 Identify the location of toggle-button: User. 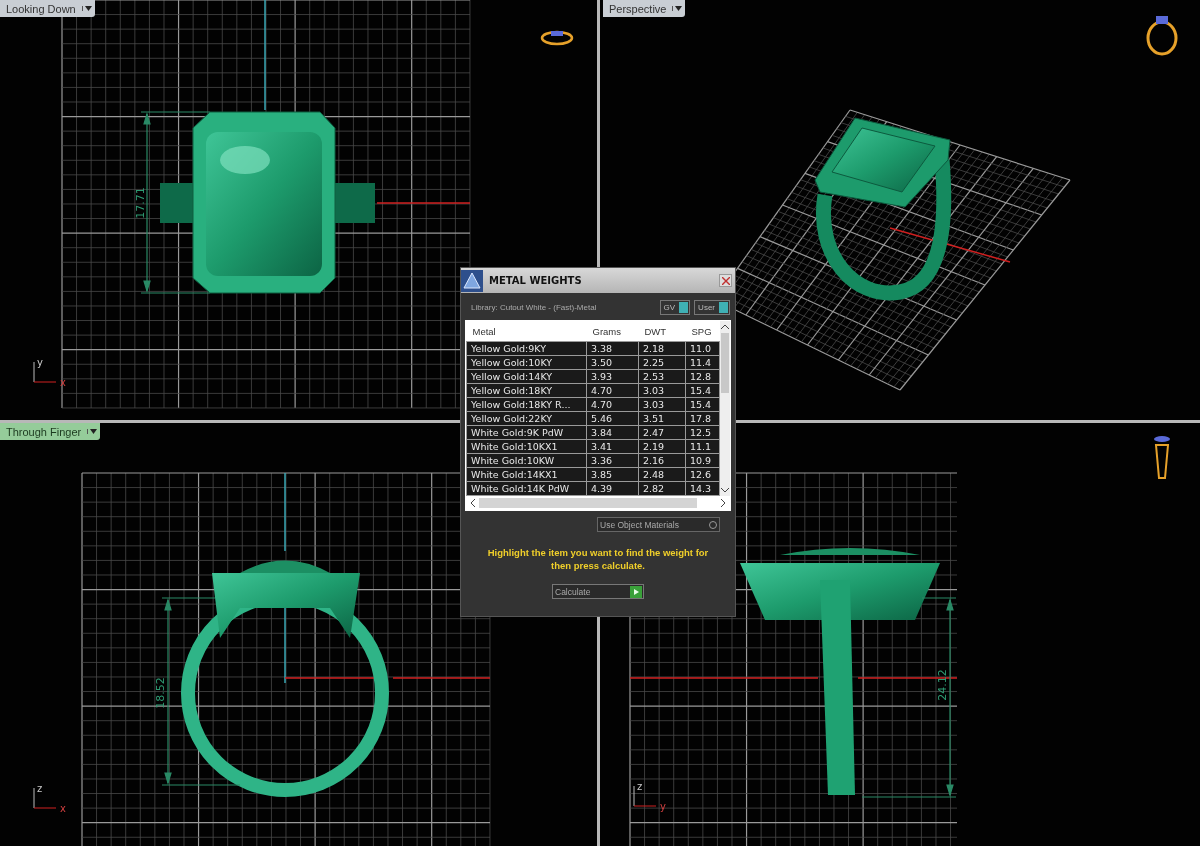
(712, 307).